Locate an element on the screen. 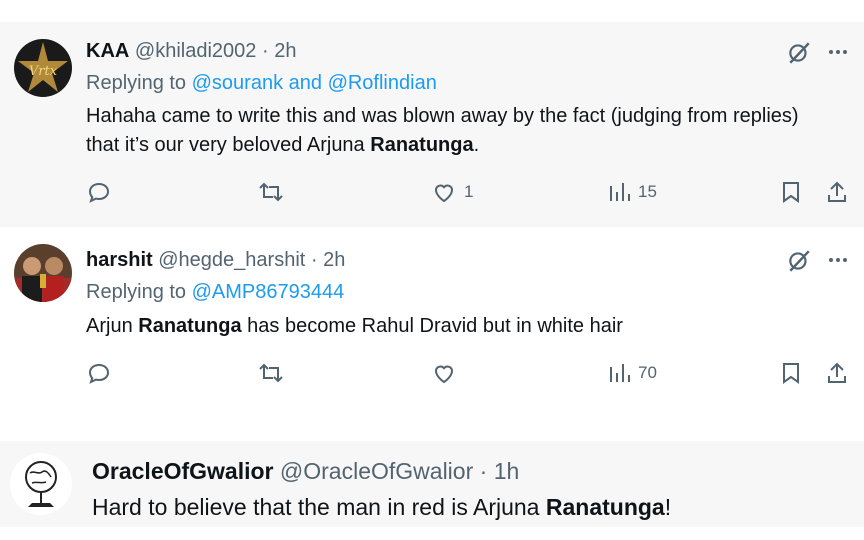  author-name: OracleOfGwalior is located at coordinates (183, 471).